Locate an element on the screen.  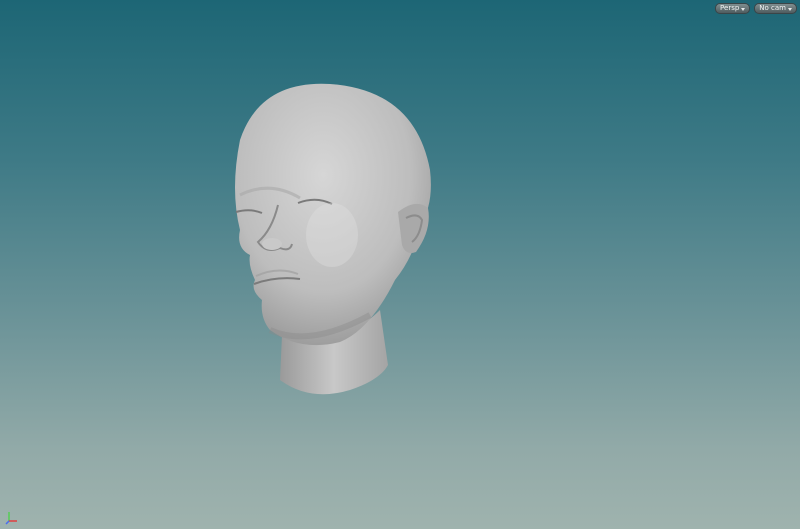
axis-gizmo-icon is located at coordinates (11, 518).